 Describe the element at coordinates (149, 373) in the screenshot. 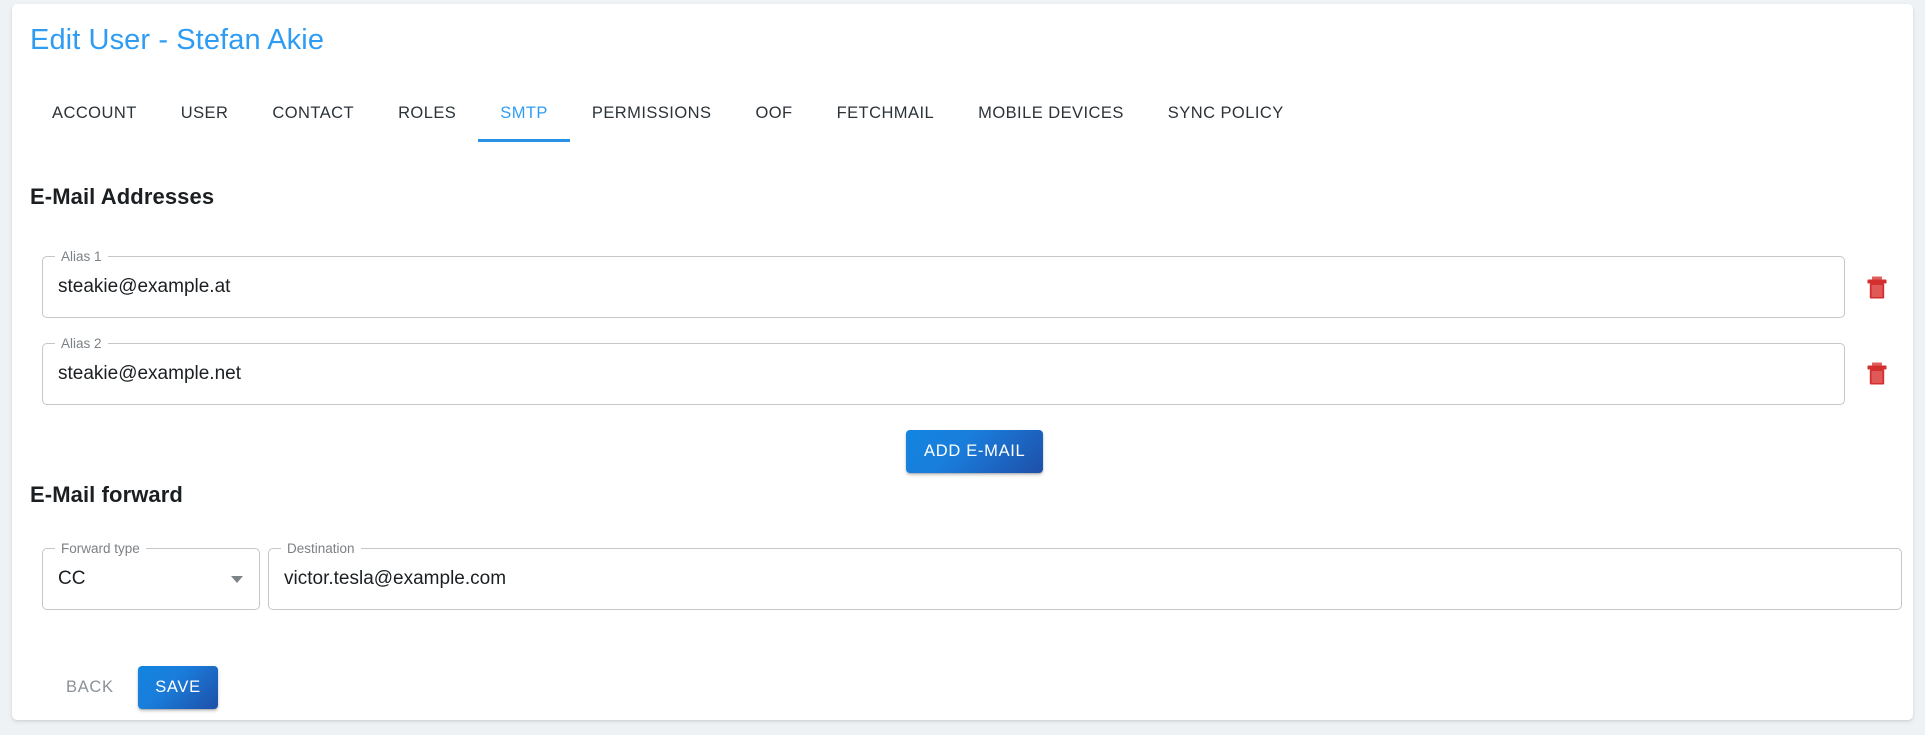

I see `alias-2-value: steakie@example.net` at that location.